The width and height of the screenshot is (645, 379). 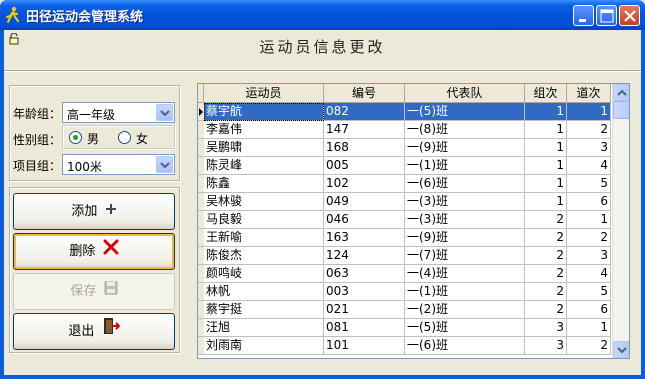 I want to click on maximize-button, so click(x=606, y=15).